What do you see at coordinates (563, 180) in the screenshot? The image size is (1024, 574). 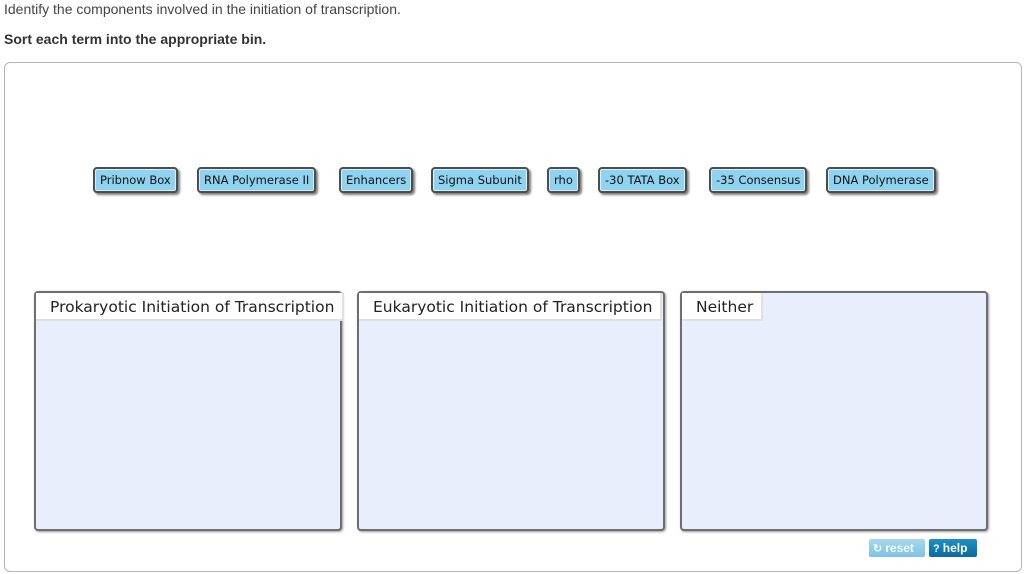 I see `term-tile: rho` at bounding box center [563, 180].